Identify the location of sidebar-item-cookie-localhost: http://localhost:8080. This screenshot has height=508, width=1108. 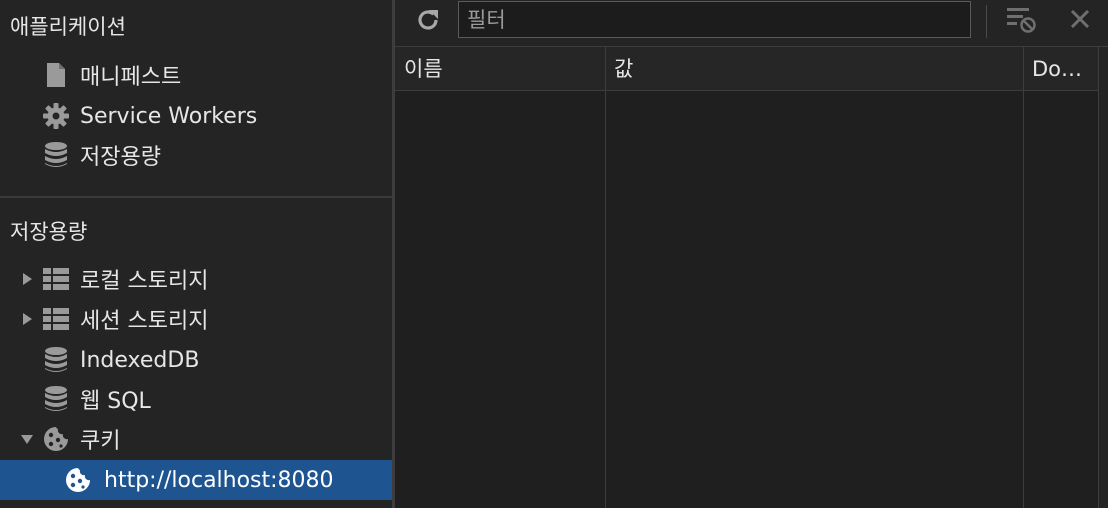
(196, 480).